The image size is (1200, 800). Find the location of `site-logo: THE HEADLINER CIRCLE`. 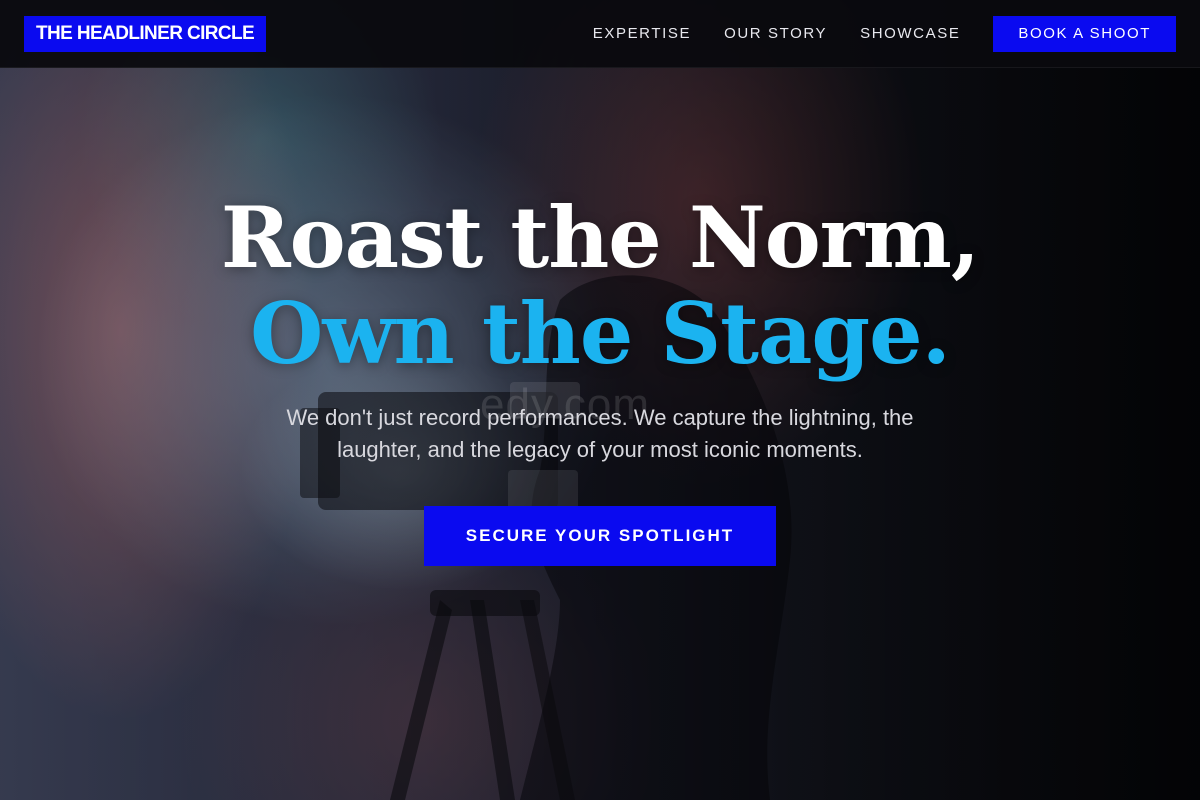

site-logo: THE HEADLINER CIRCLE is located at coordinates (145, 33).